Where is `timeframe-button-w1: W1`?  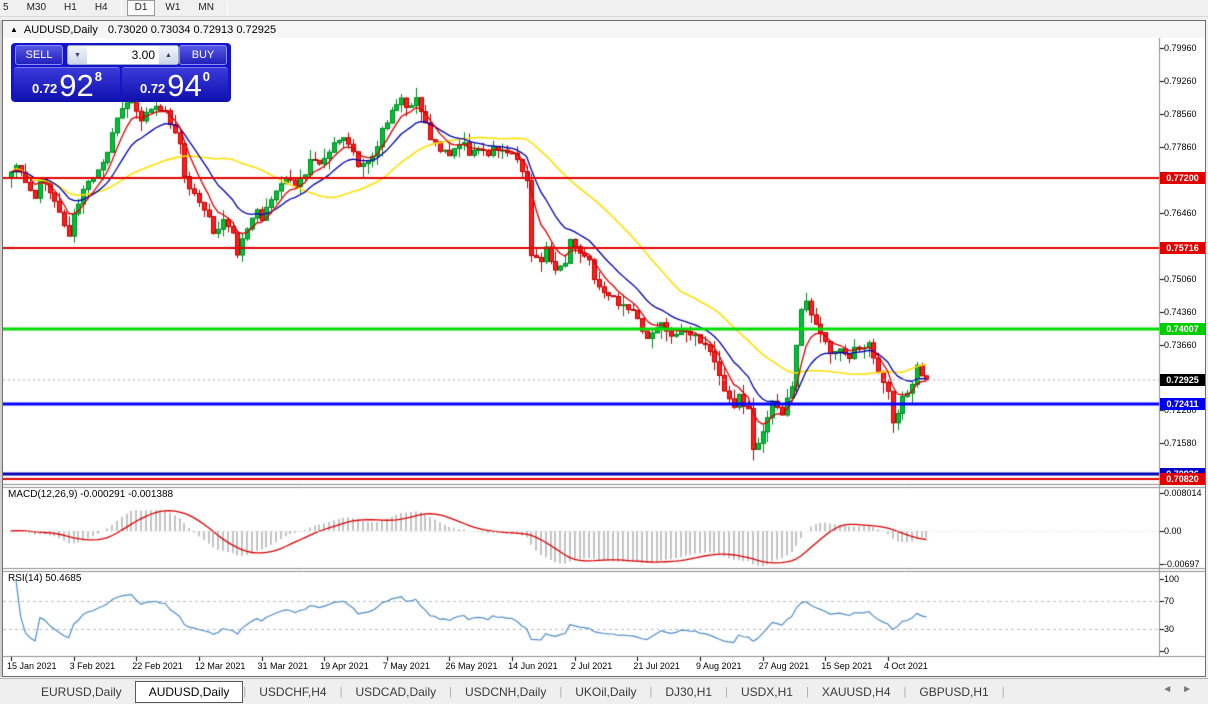
timeframe-button-w1: W1 is located at coordinates (172, 8).